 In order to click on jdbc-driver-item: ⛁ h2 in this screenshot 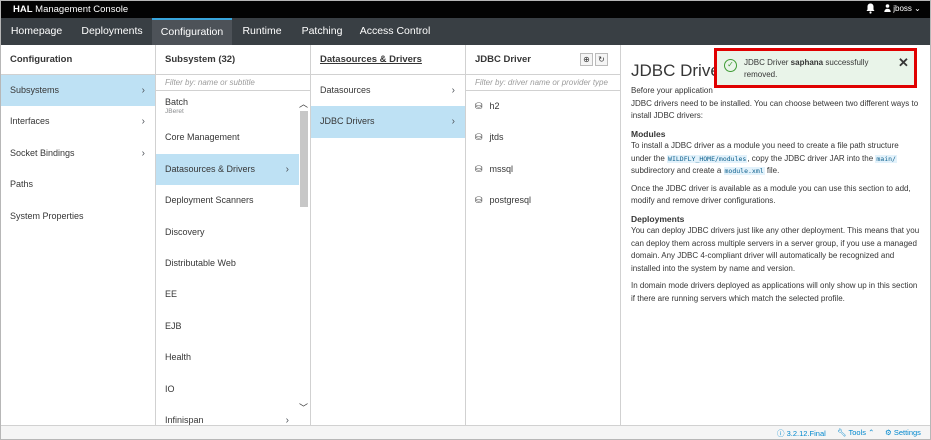, I will do `click(543, 106)`.